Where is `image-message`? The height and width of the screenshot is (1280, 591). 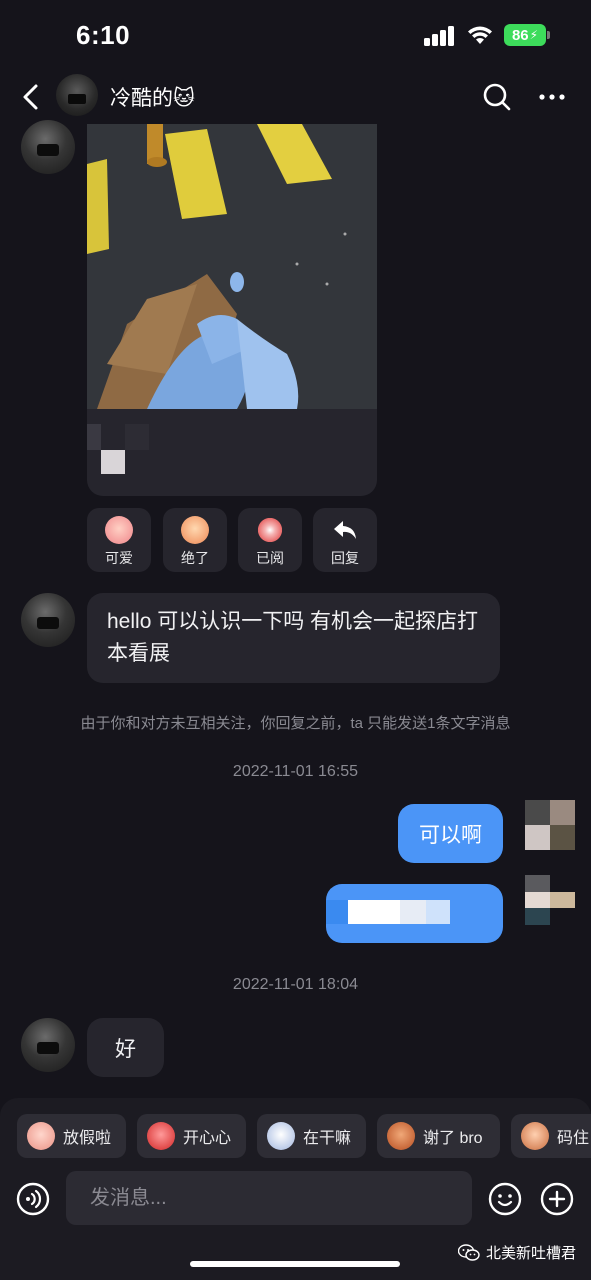 image-message is located at coordinates (232, 310).